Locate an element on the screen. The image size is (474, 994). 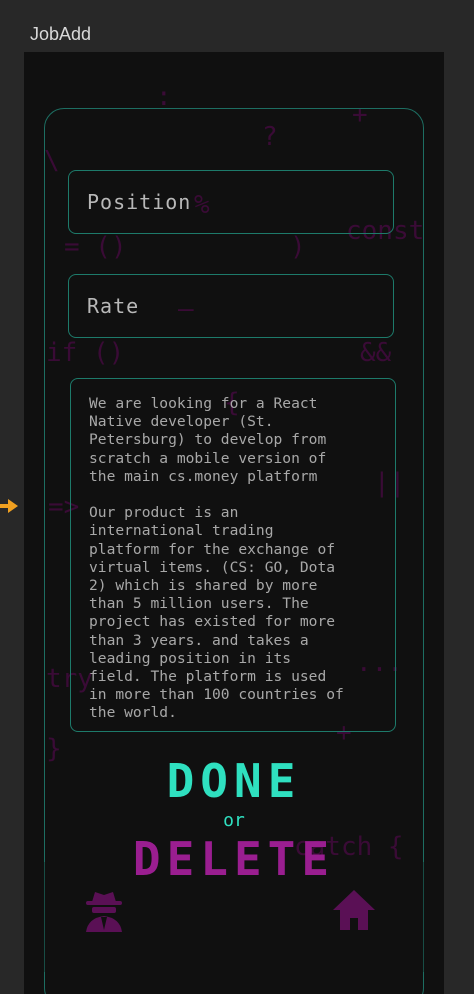
rate-placeholder: Rate is located at coordinates (113, 306).